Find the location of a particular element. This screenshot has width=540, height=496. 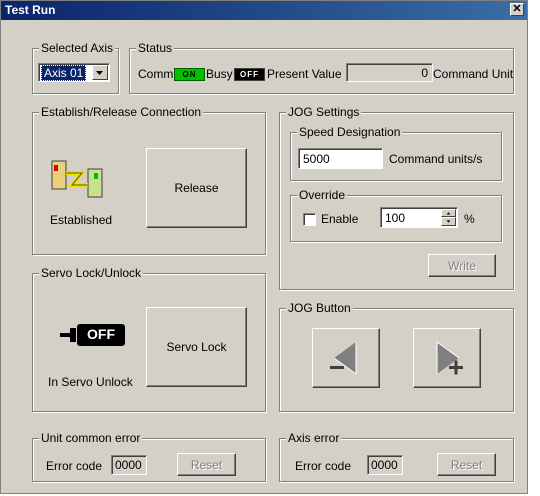

enable-checkbox is located at coordinates (309, 219).